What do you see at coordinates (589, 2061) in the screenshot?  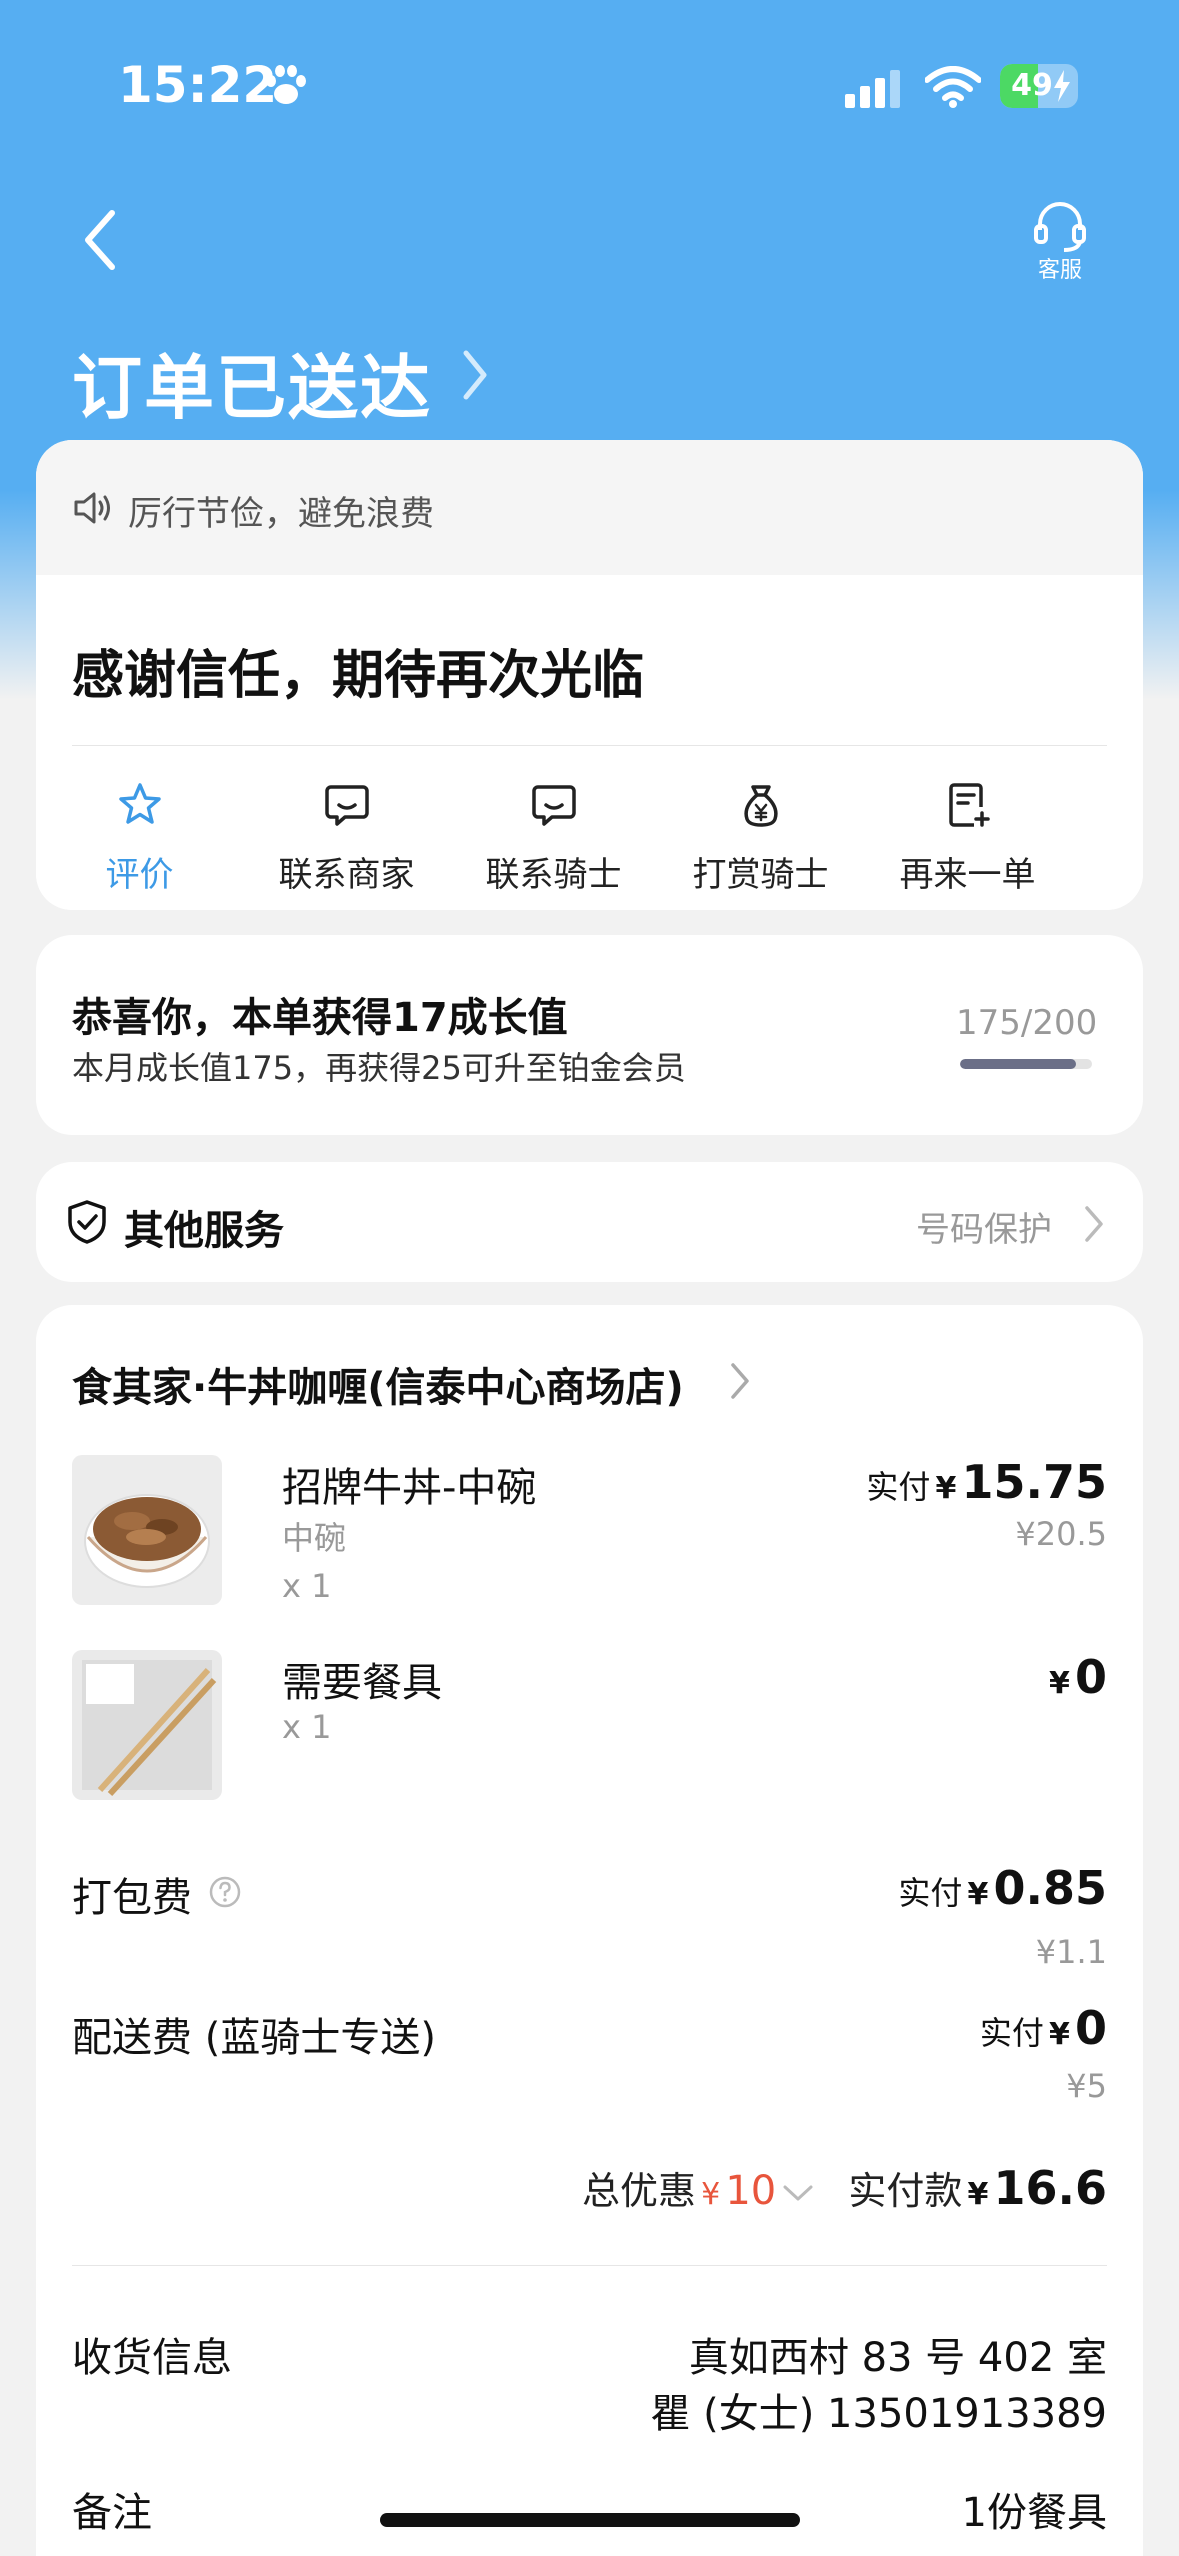 I see `delivery-fee-row: 配送费 (蓝骑士专送) 实付 ¥ 0 ¥5` at bounding box center [589, 2061].